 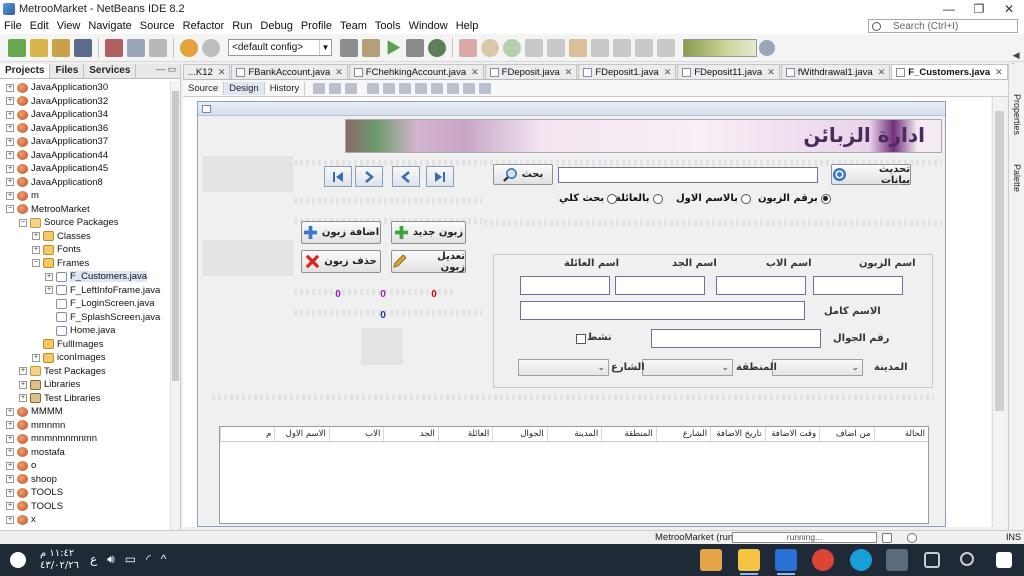 What do you see at coordinates (737, 434) in the screenshot?
I see `table-column-header: تاريخ الاضافة` at bounding box center [737, 434].